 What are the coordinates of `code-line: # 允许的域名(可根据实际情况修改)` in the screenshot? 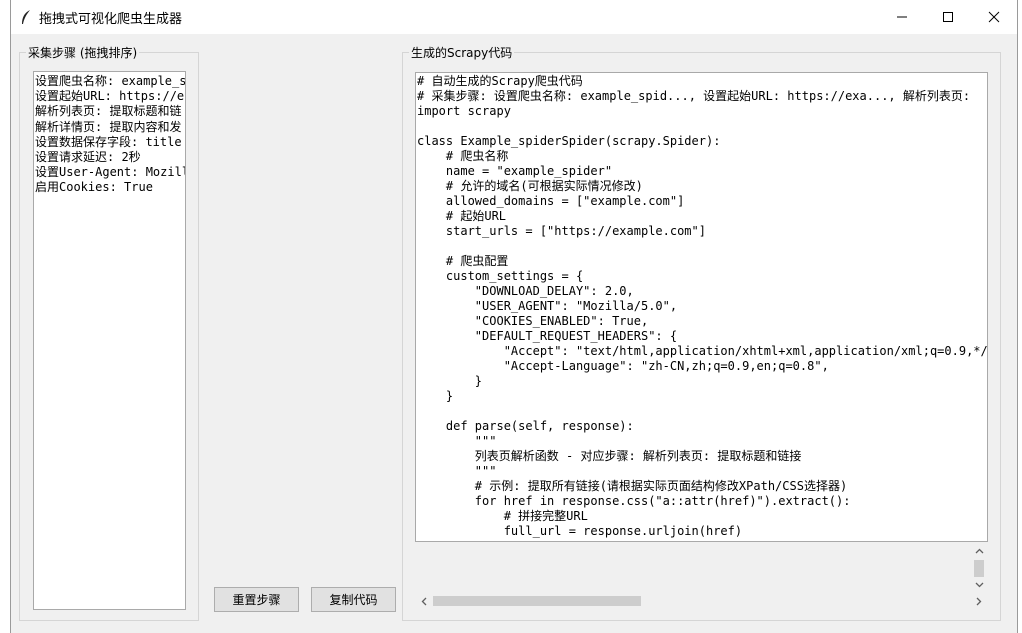 It's located at (530, 186).